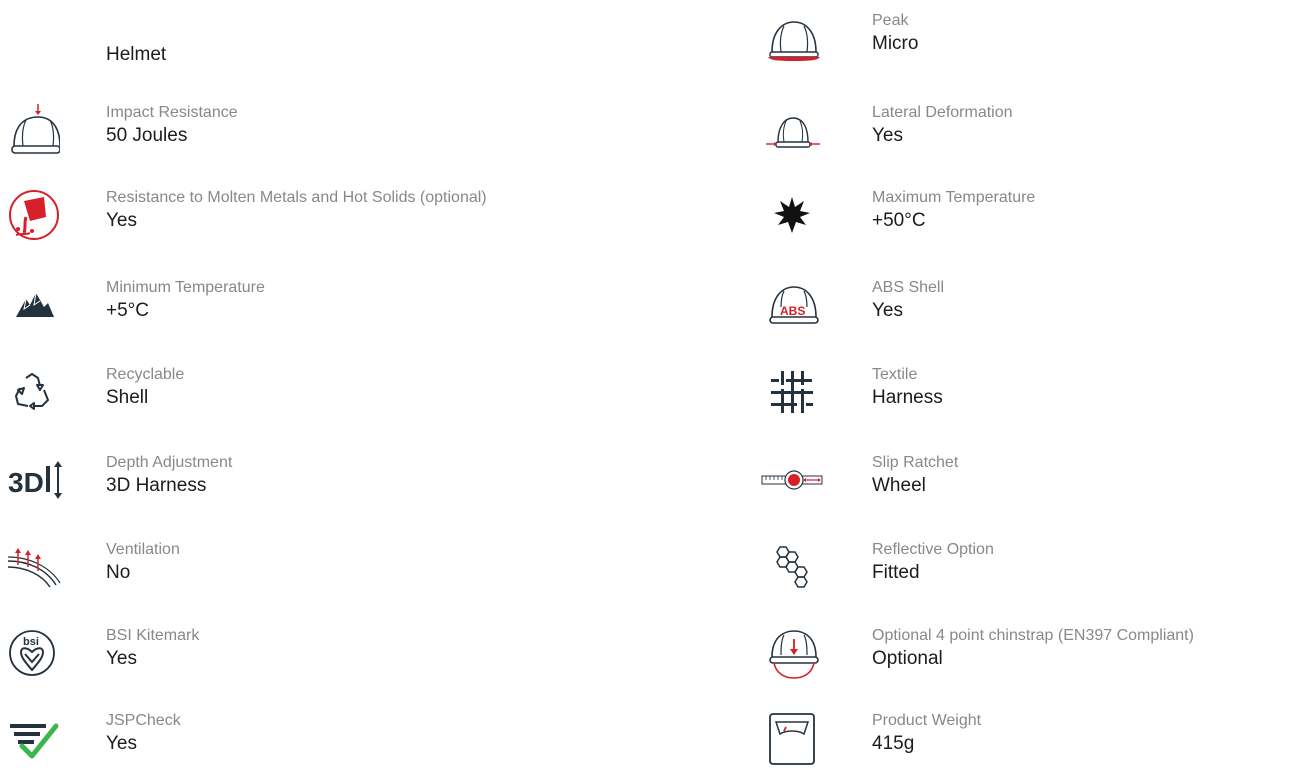 The height and width of the screenshot is (770, 1313). What do you see at coordinates (136, 54) in the screenshot?
I see `product-type-title: Helmet` at bounding box center [136, 54].